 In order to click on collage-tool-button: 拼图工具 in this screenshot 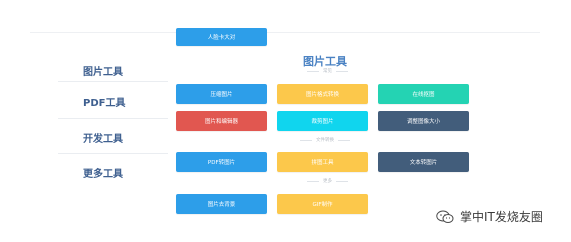, I will do `click(322, 162)`.